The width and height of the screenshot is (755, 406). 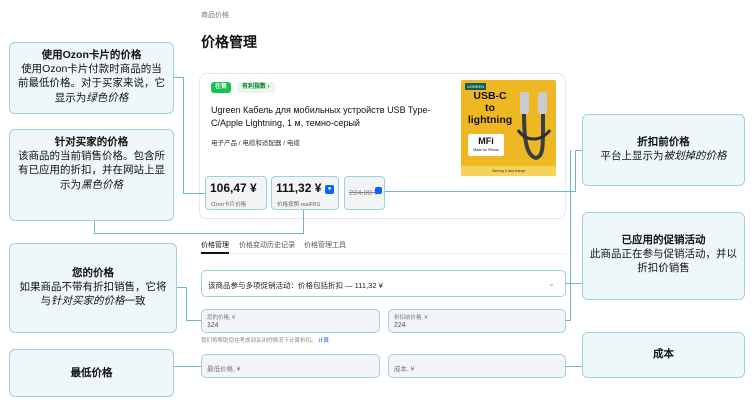 I want to click on cost-placeholder: 成本, ¥, so click(x=404, y=369).